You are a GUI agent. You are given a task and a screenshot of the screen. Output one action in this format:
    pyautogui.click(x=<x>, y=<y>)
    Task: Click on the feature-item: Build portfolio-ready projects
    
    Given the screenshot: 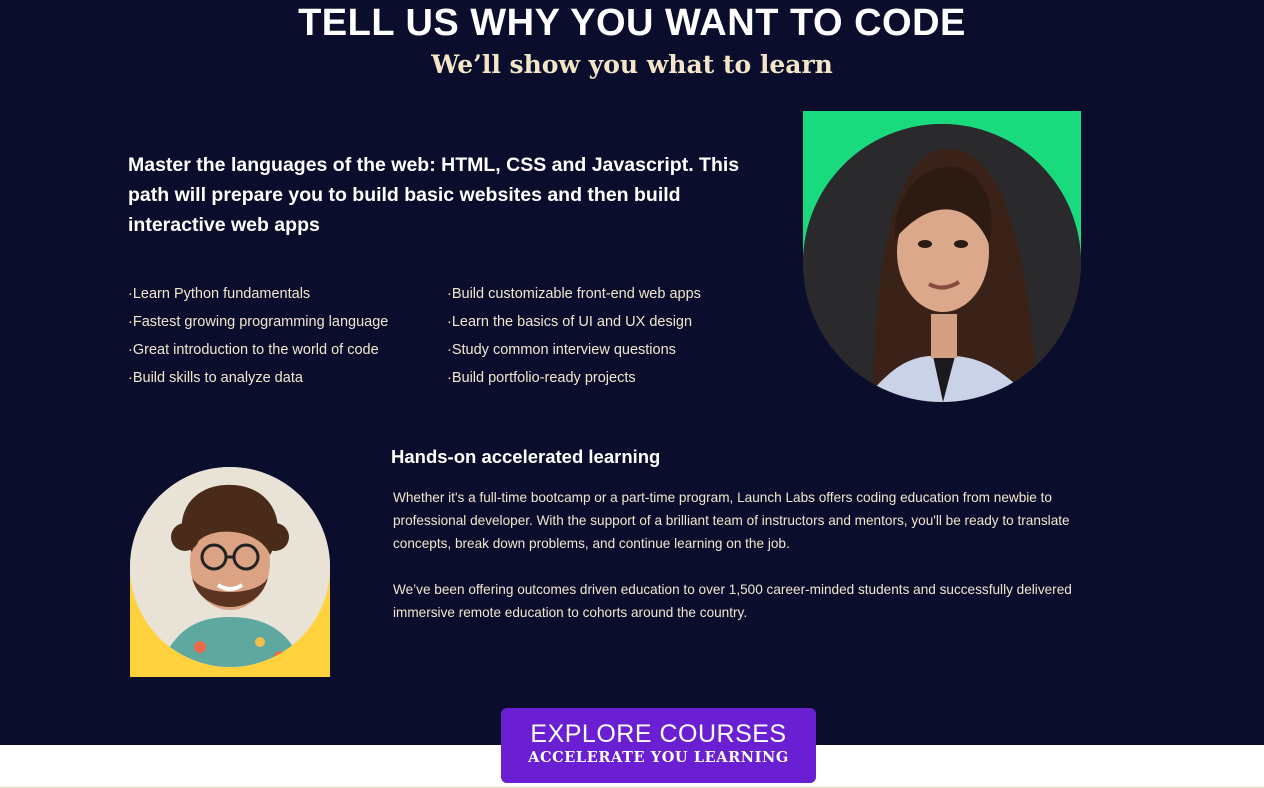 What is the action you would take?
    pyautogui.click(x=607, y=378)
    